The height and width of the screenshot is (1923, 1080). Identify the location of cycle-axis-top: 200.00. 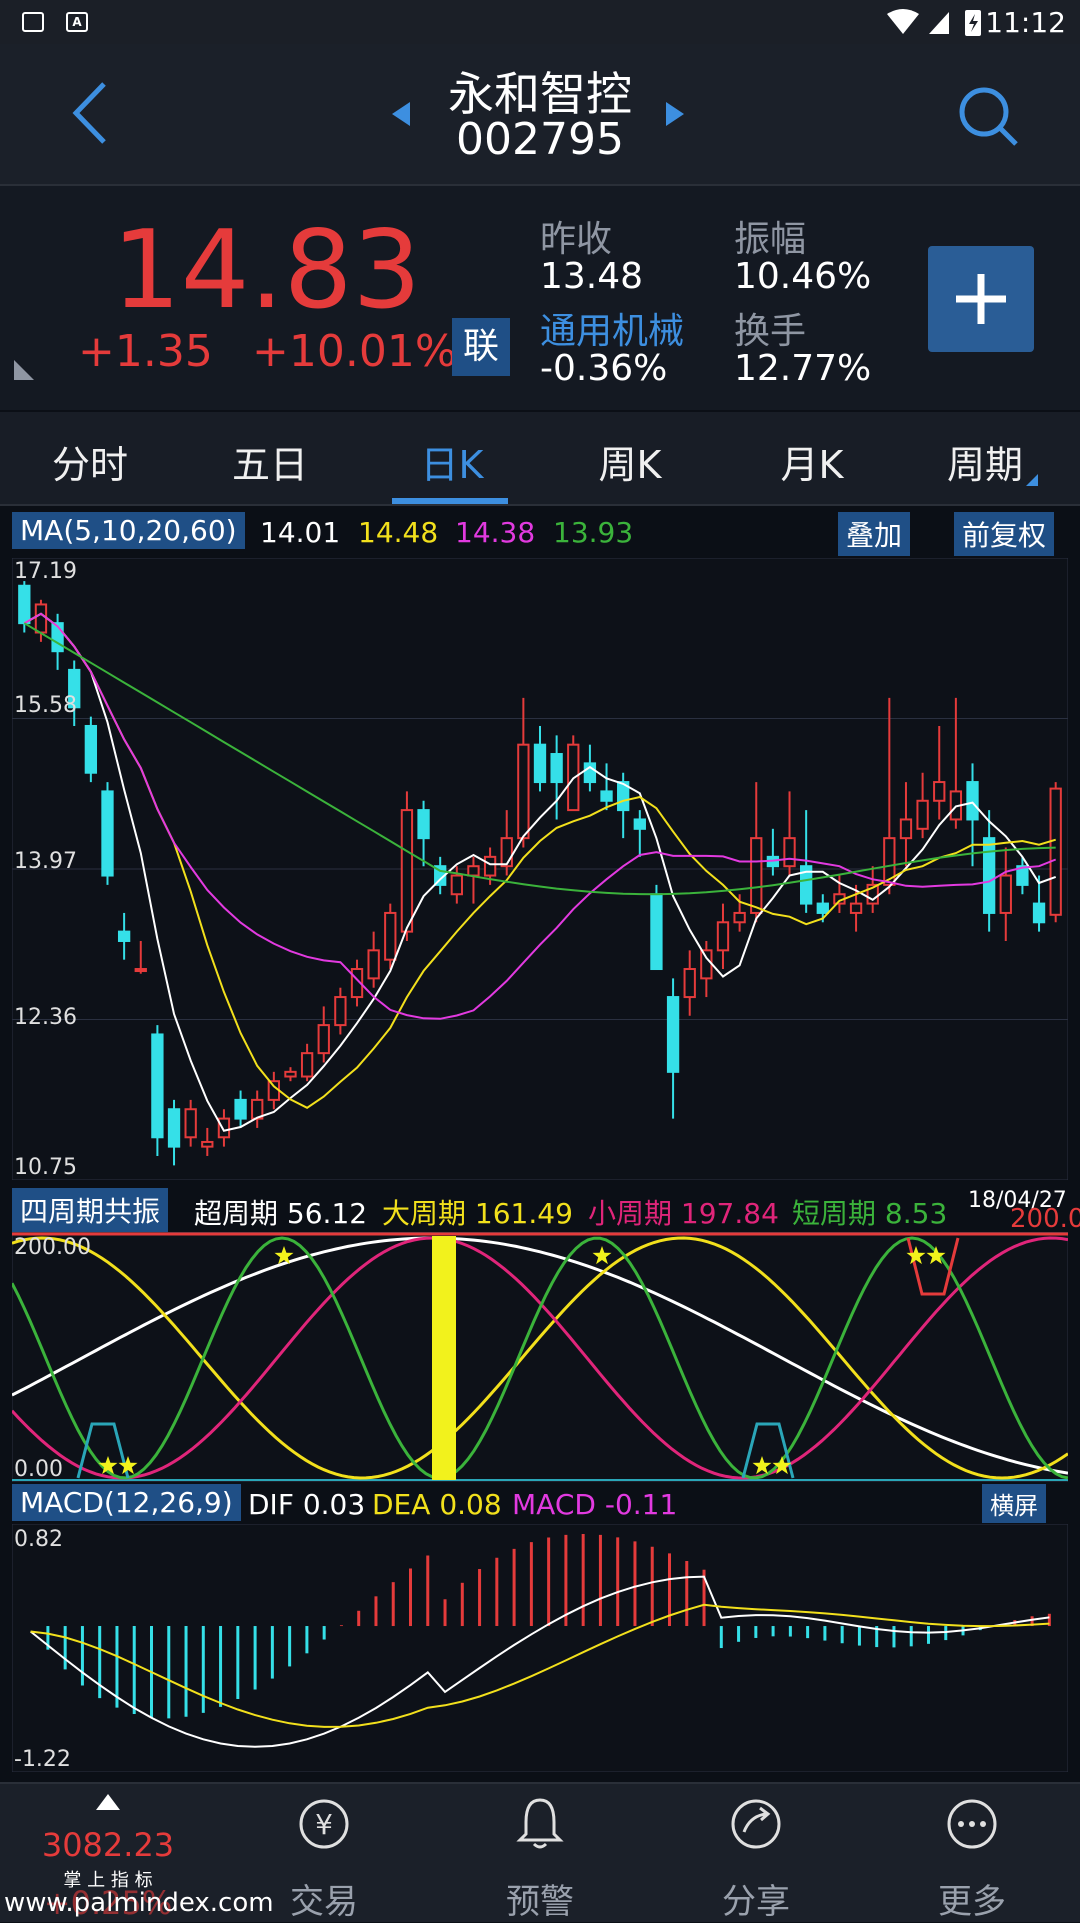
(52, 1247).